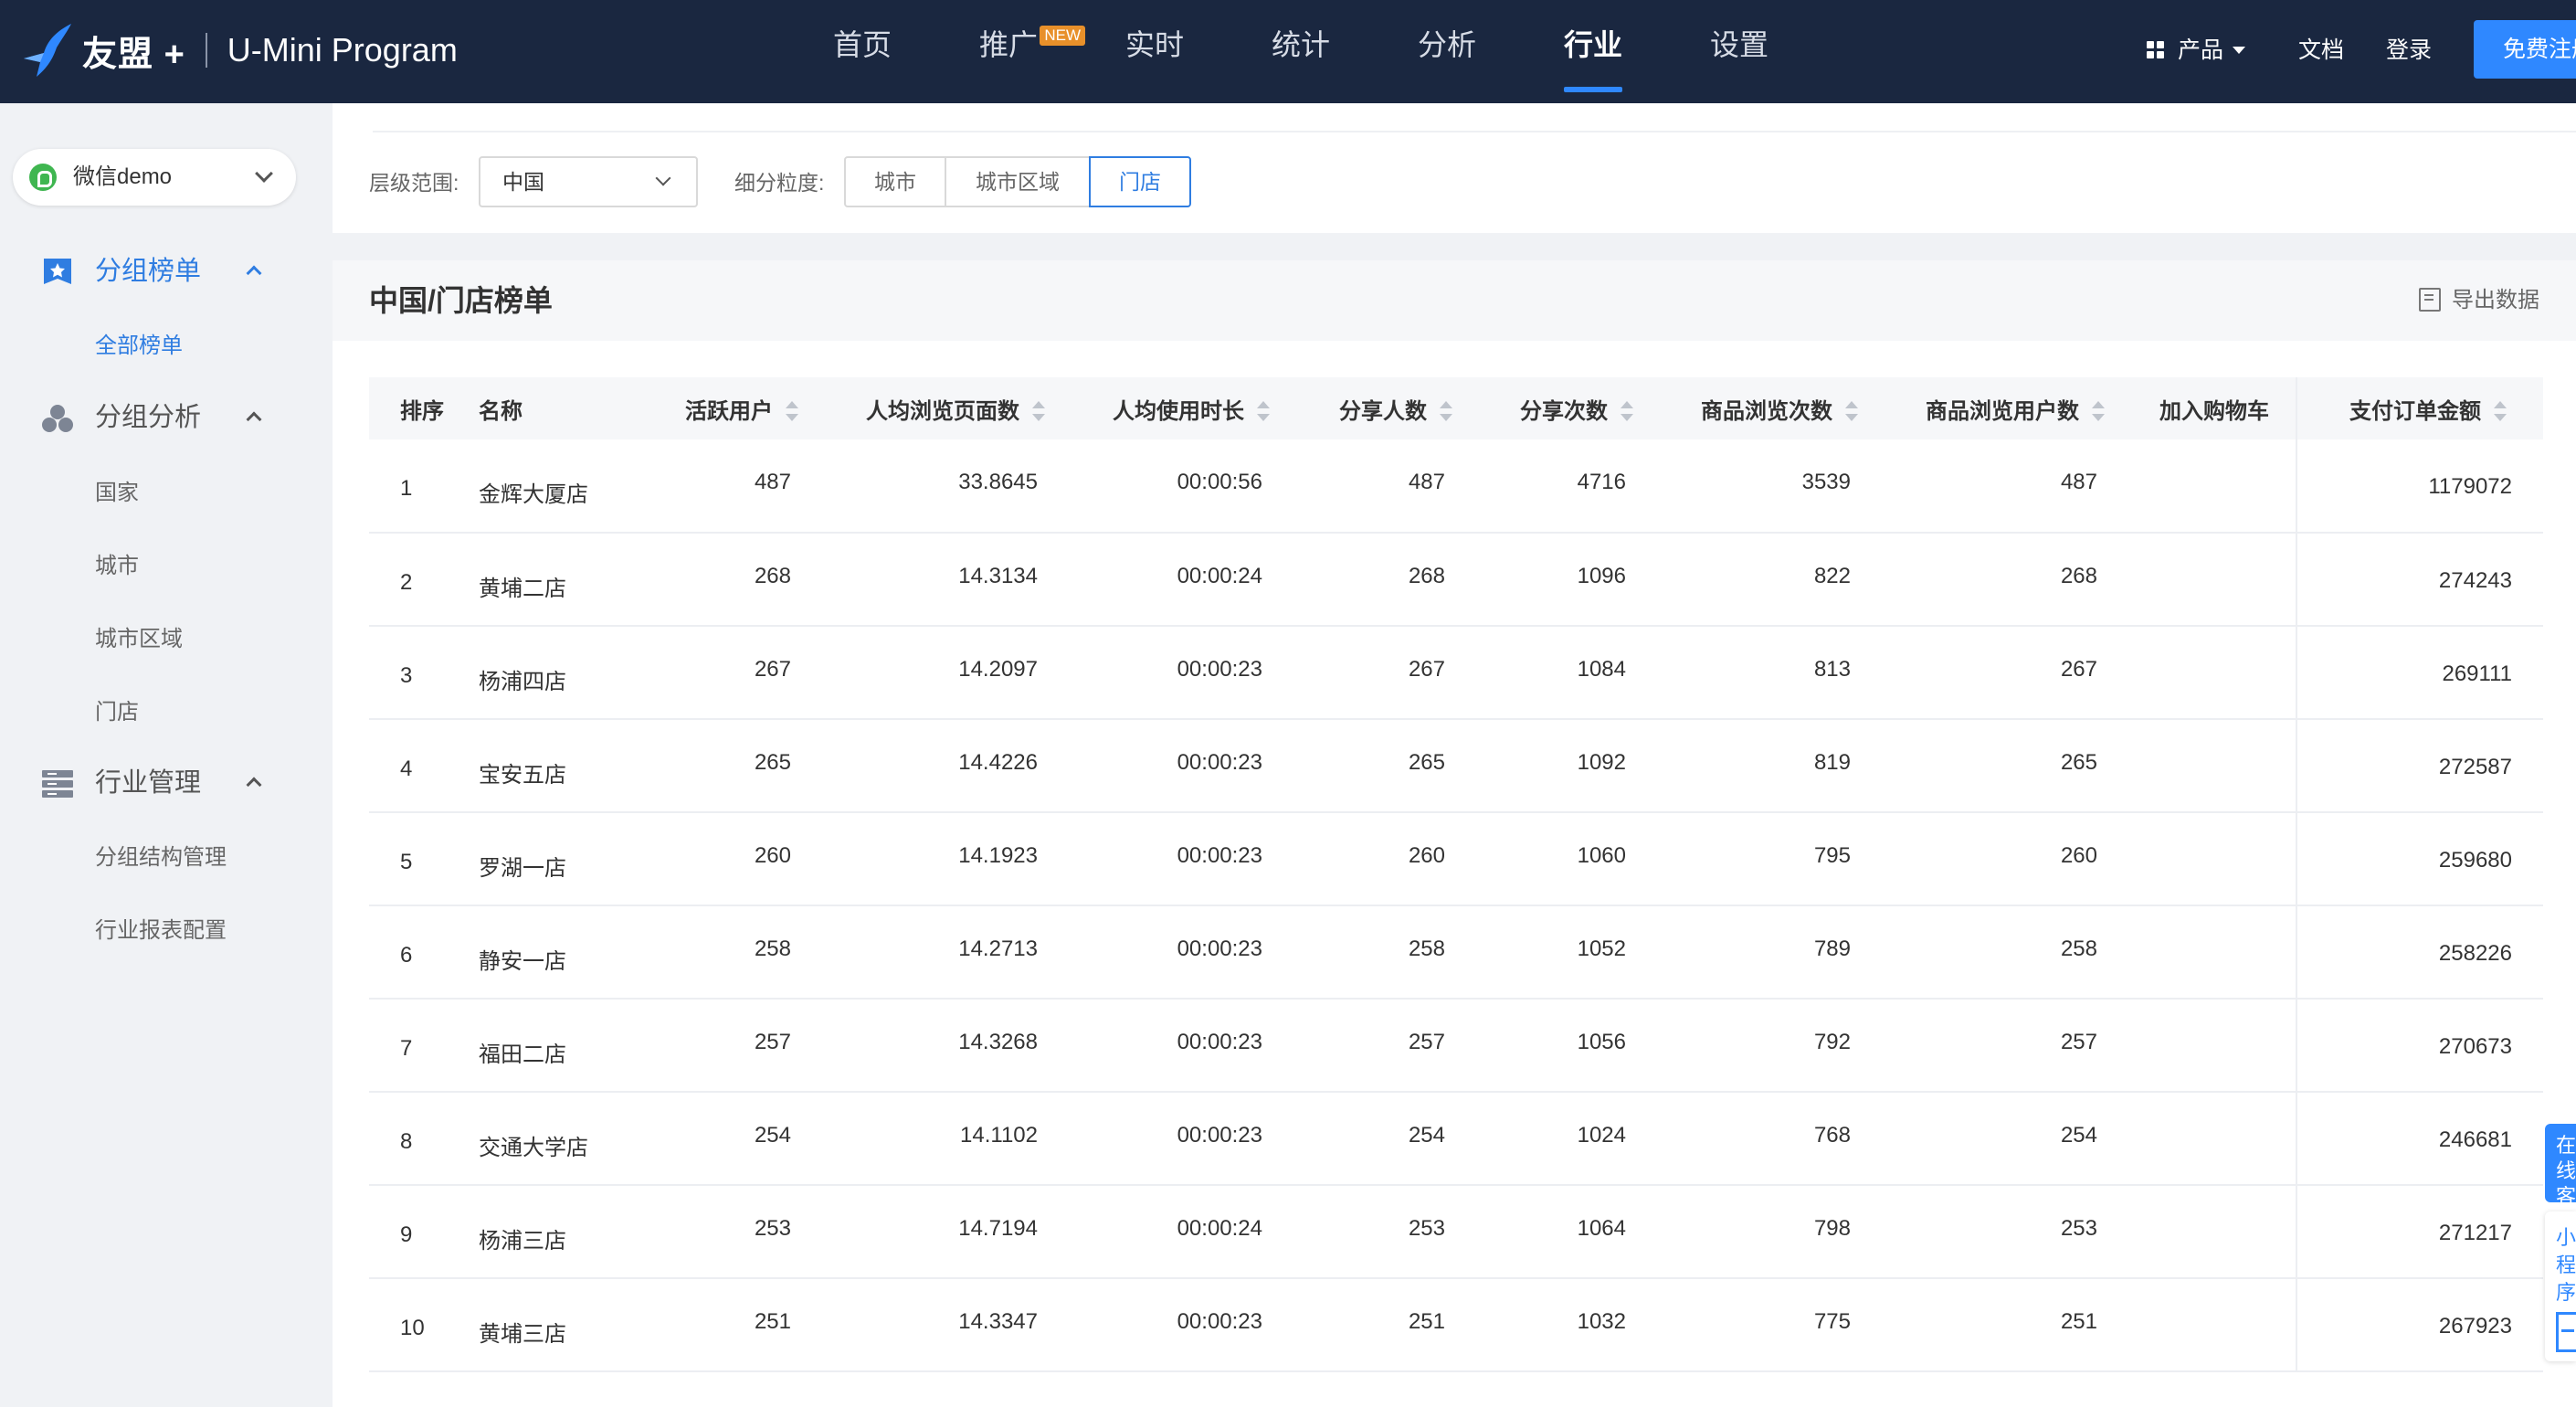  I want to click on pay-amount-cell: 246681, so click(2419, 1139).